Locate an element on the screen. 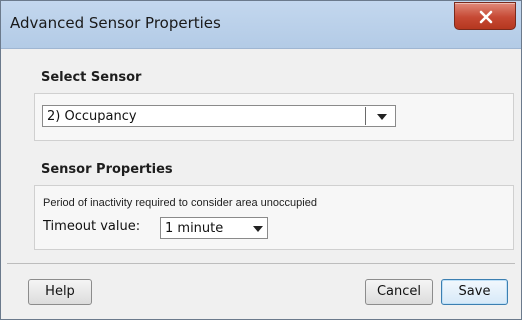 This screenshot has height=320, width=522. cancel-button: Cancel is located at coordinates (399, 292).